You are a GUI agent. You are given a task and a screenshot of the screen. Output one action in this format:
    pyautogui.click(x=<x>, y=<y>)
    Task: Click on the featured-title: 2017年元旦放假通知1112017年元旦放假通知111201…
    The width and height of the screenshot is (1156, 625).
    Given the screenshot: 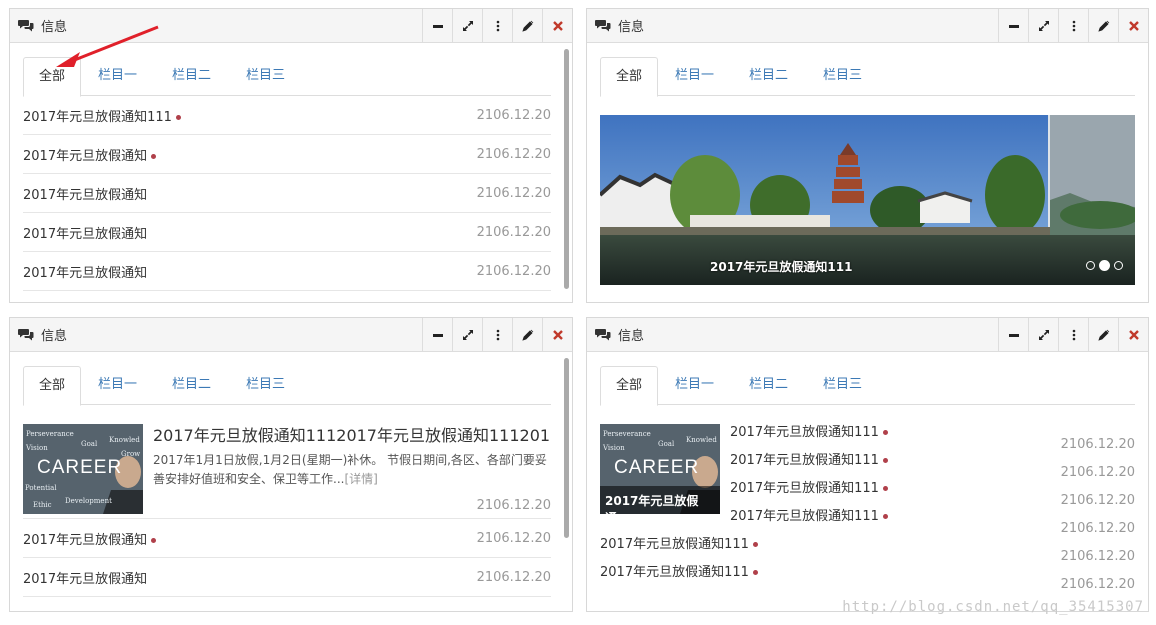 What is the action you would take?
    pyautogui.click(x=352, y=436)
    